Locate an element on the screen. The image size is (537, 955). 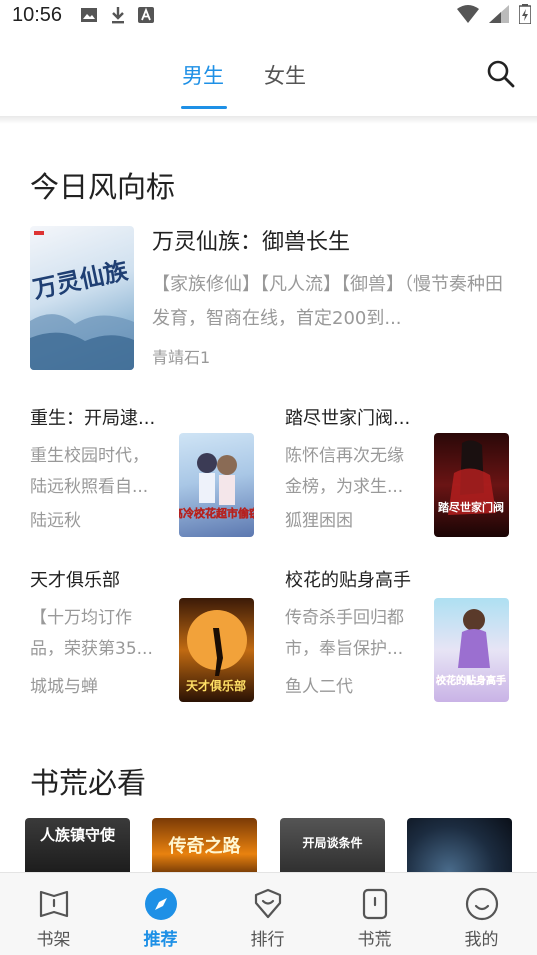
book-author: 狐狸困困 is located at coordinates (319, 521).